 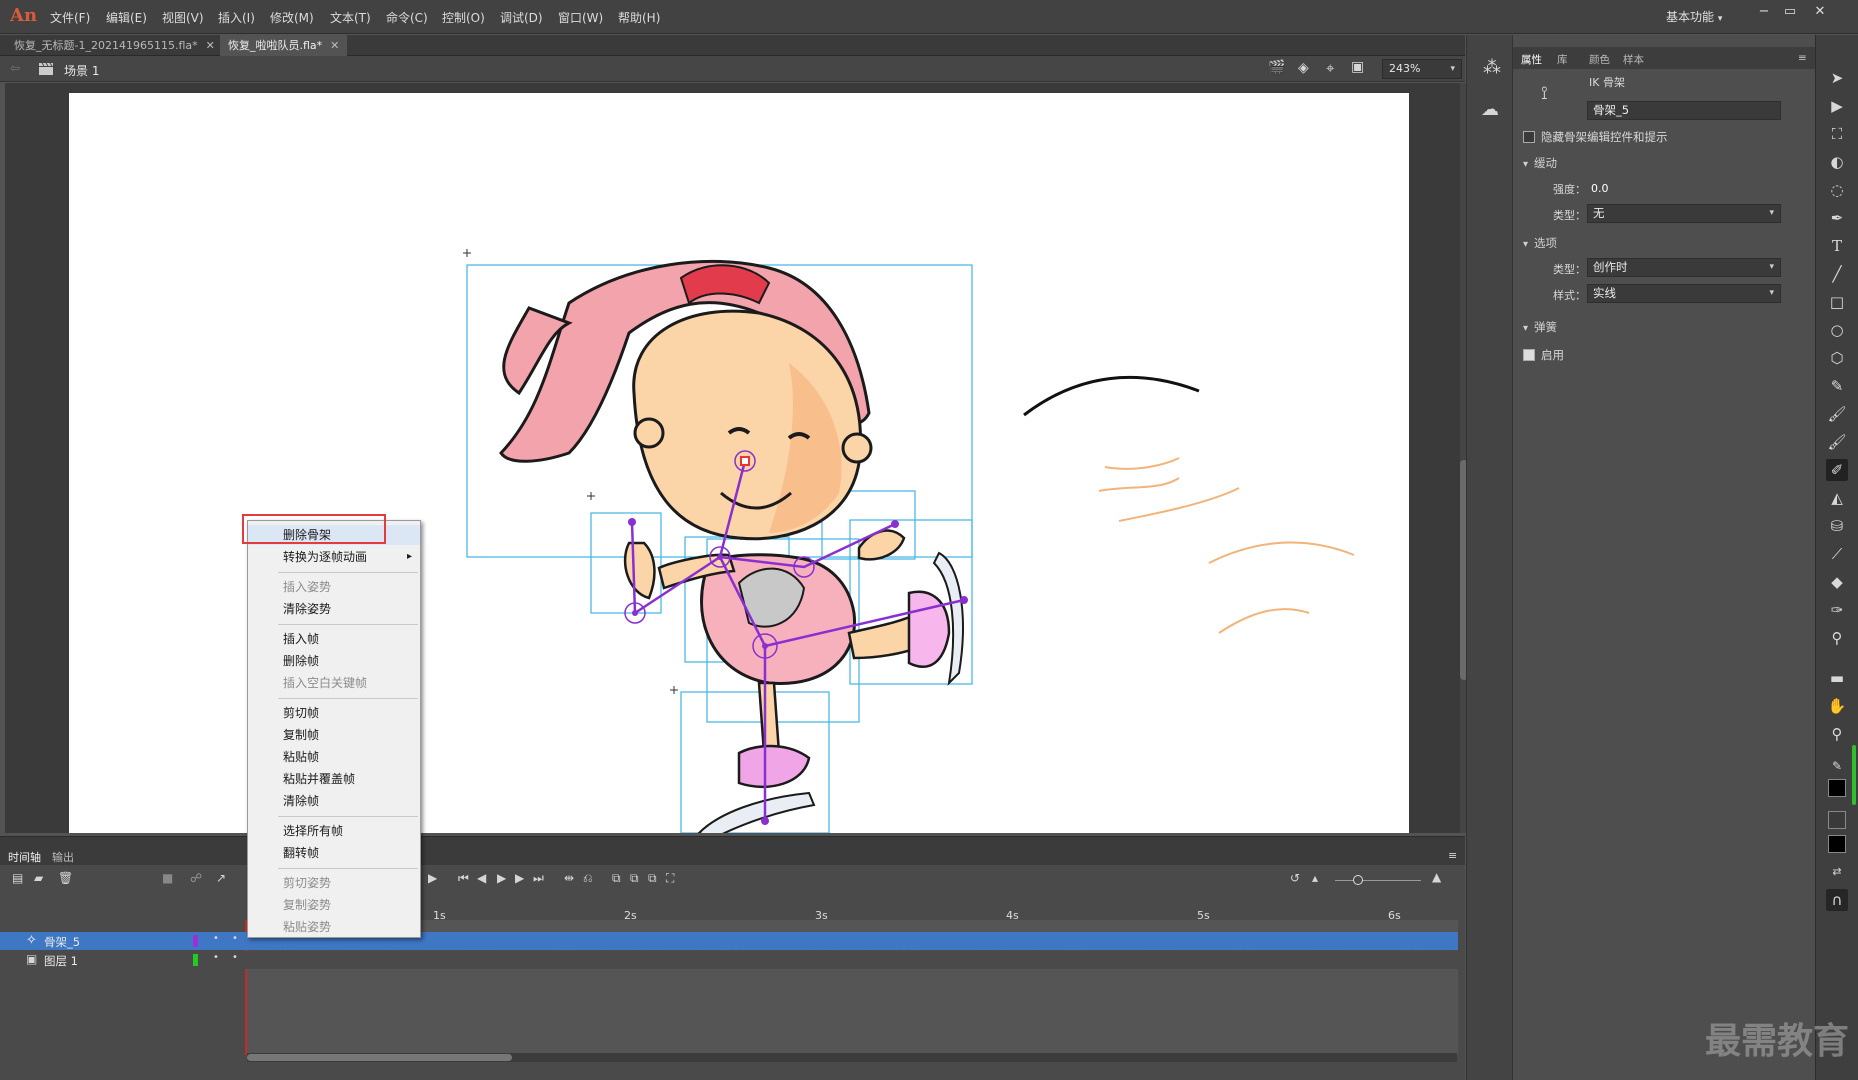 What do you see at coordinates (1837, 554) in the screenshot?
I see `eyedropper-icon: ⟋` at bounding box center [1837, 554].